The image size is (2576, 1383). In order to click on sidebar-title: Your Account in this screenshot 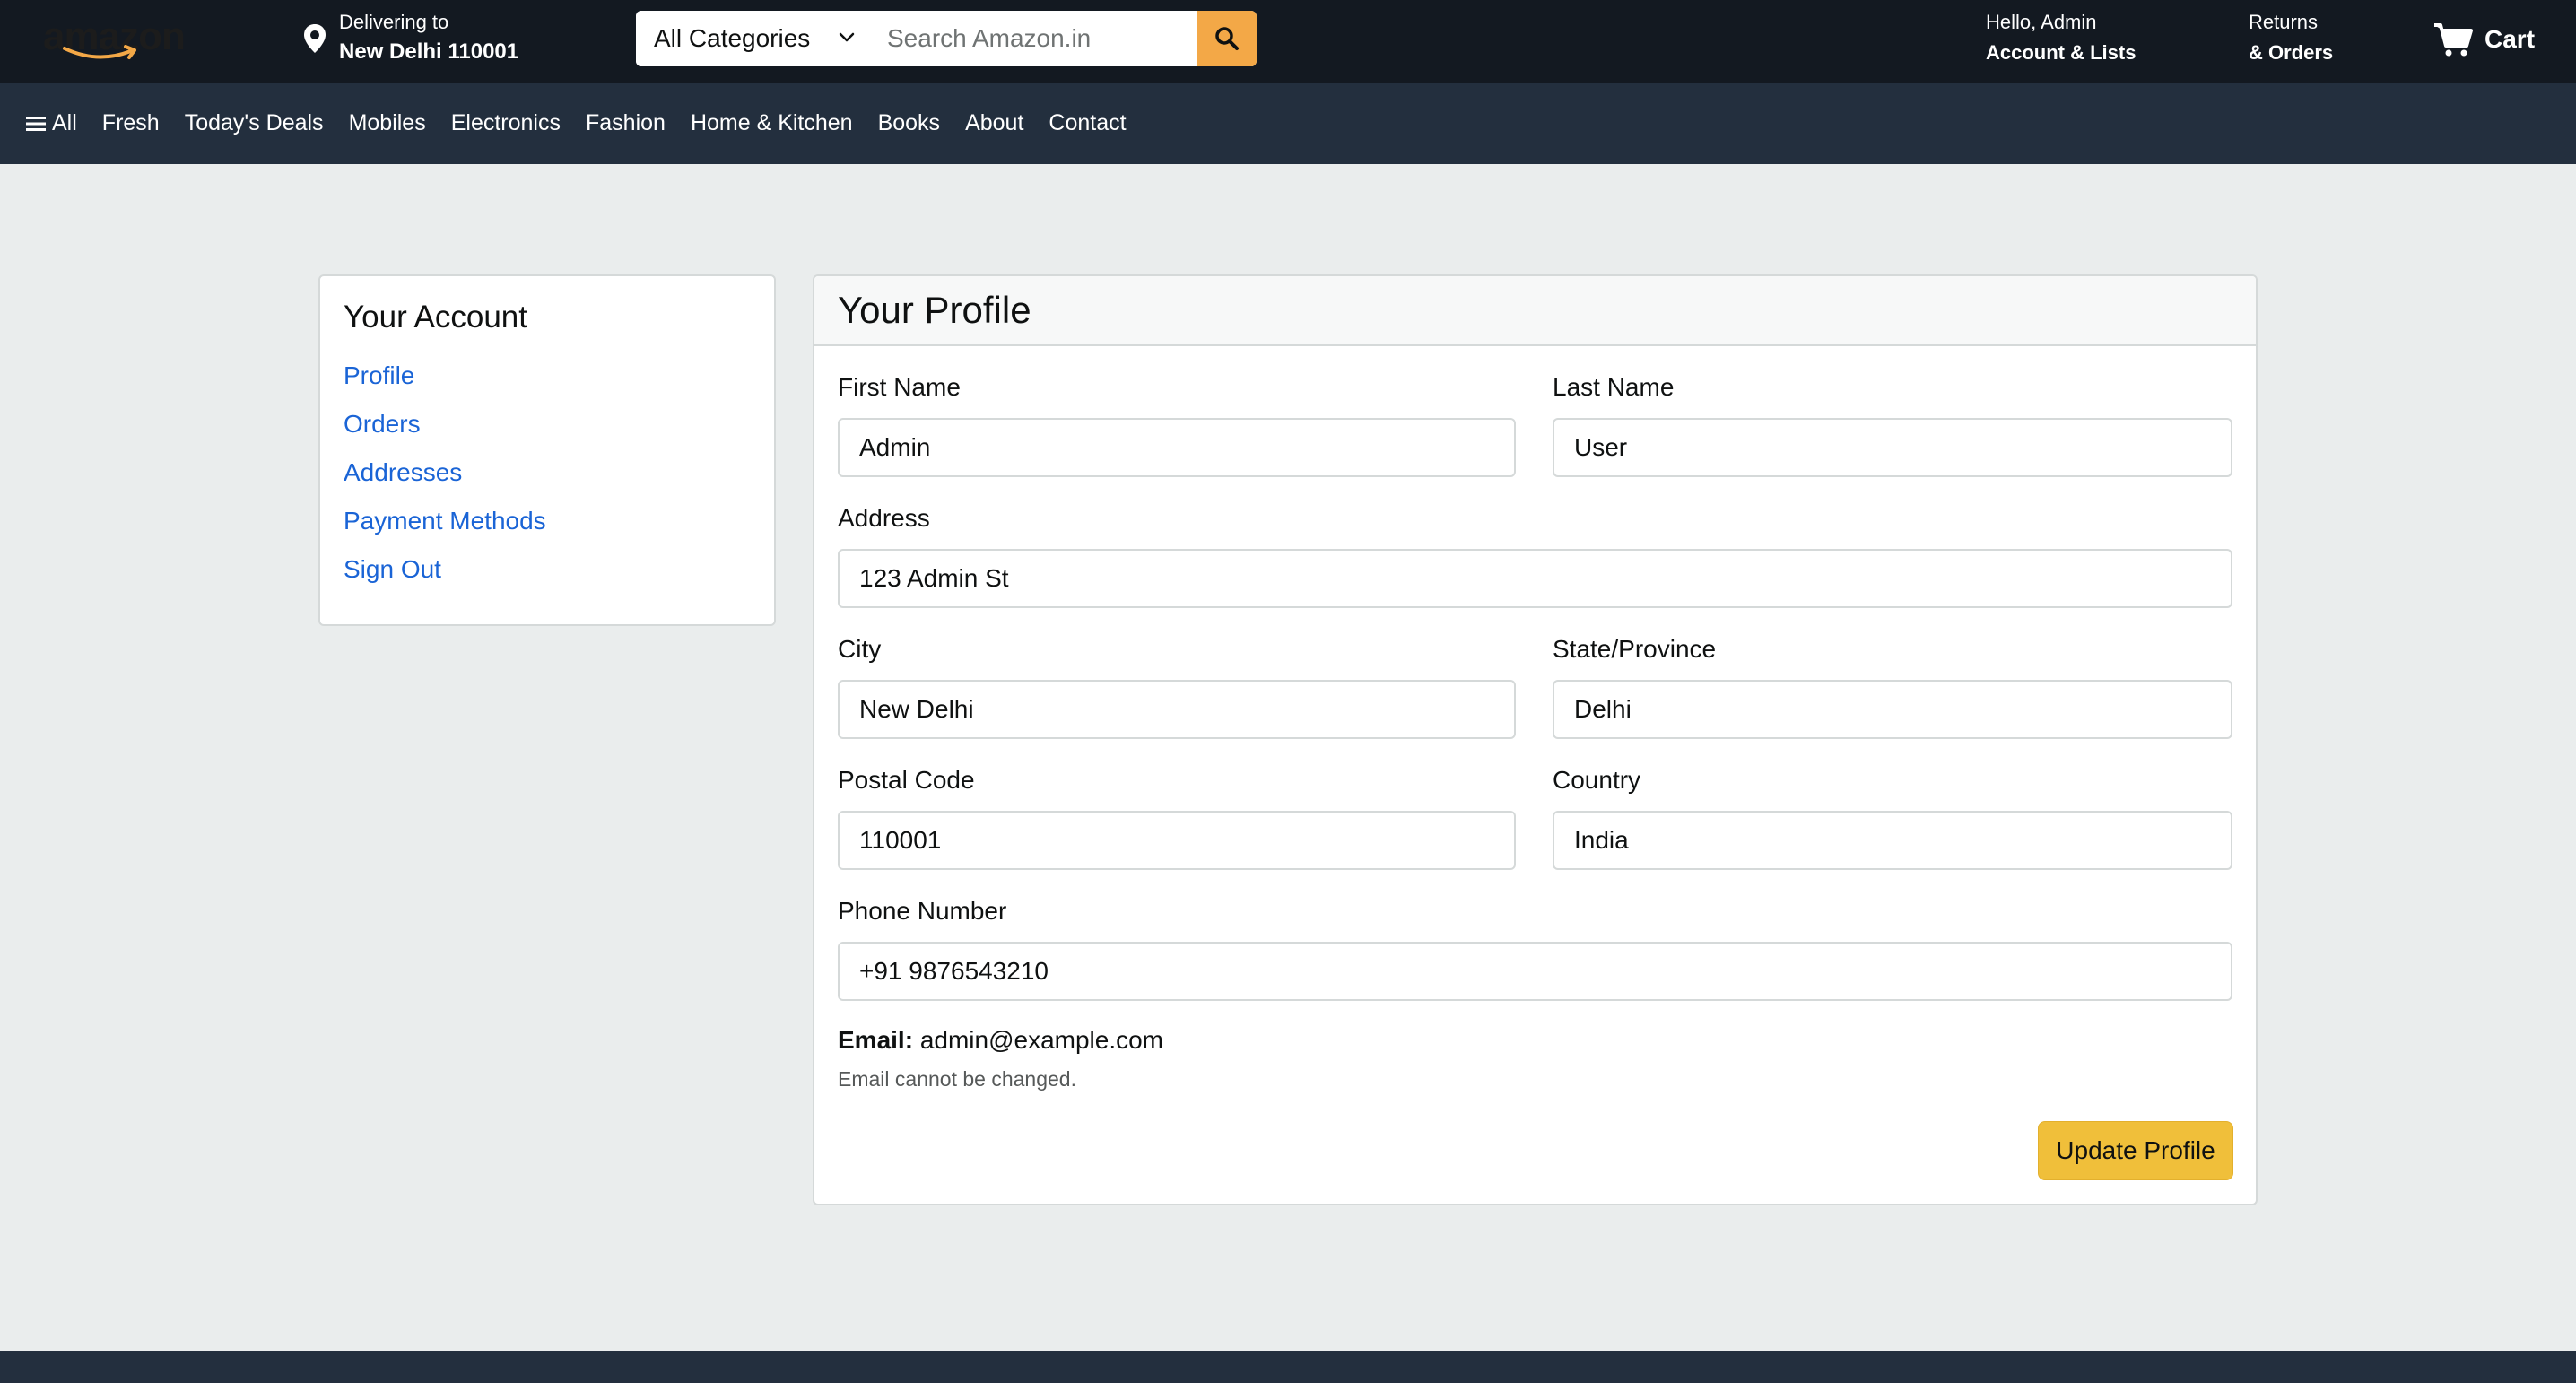, I will do `click(435, 317)`.